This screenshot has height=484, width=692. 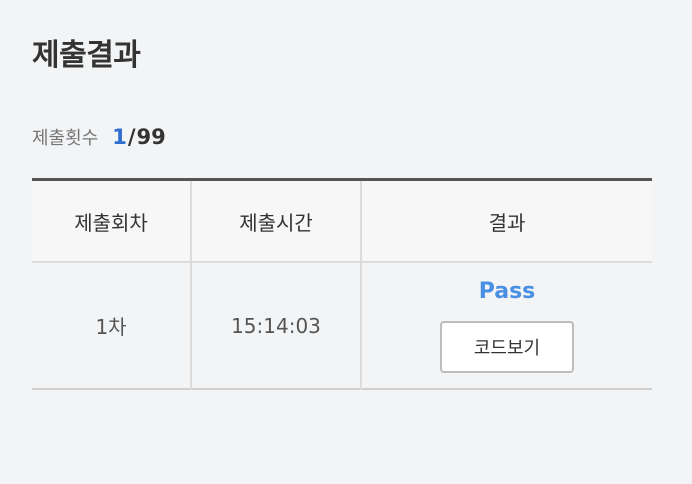 I want to click on submission-count-max: 99, so click(x=151, y=137).